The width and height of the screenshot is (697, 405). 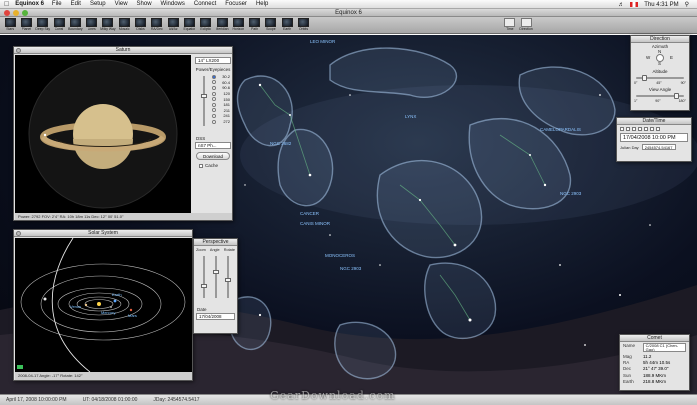 I want to click on menu-view: View, so click(x=121, y=4).